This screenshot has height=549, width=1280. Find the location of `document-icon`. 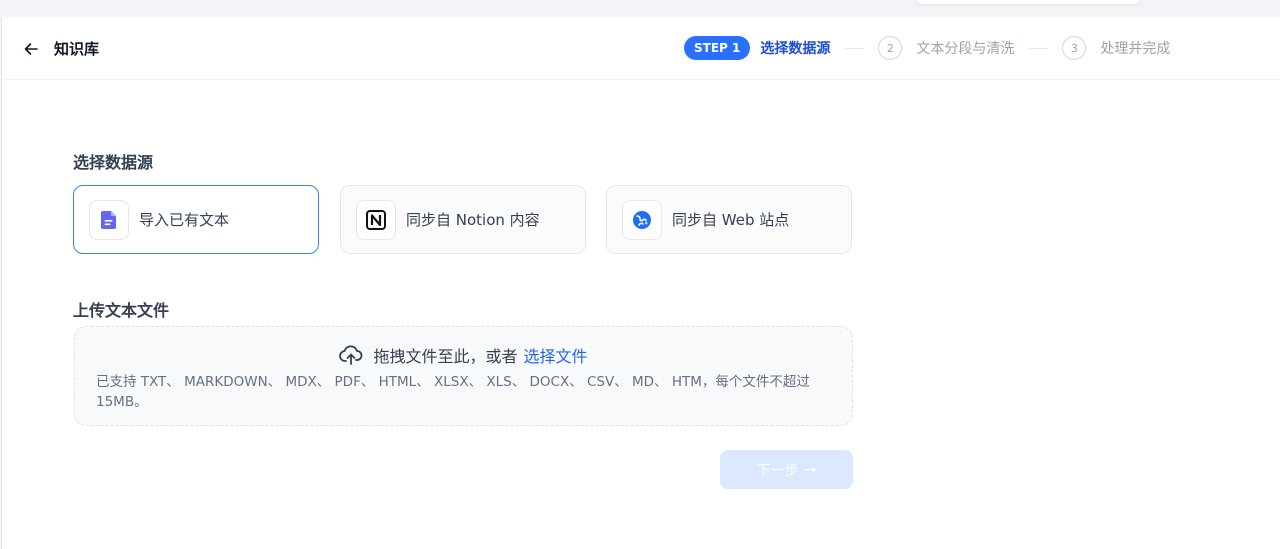

document-icon is located at coordinates (109, 219).